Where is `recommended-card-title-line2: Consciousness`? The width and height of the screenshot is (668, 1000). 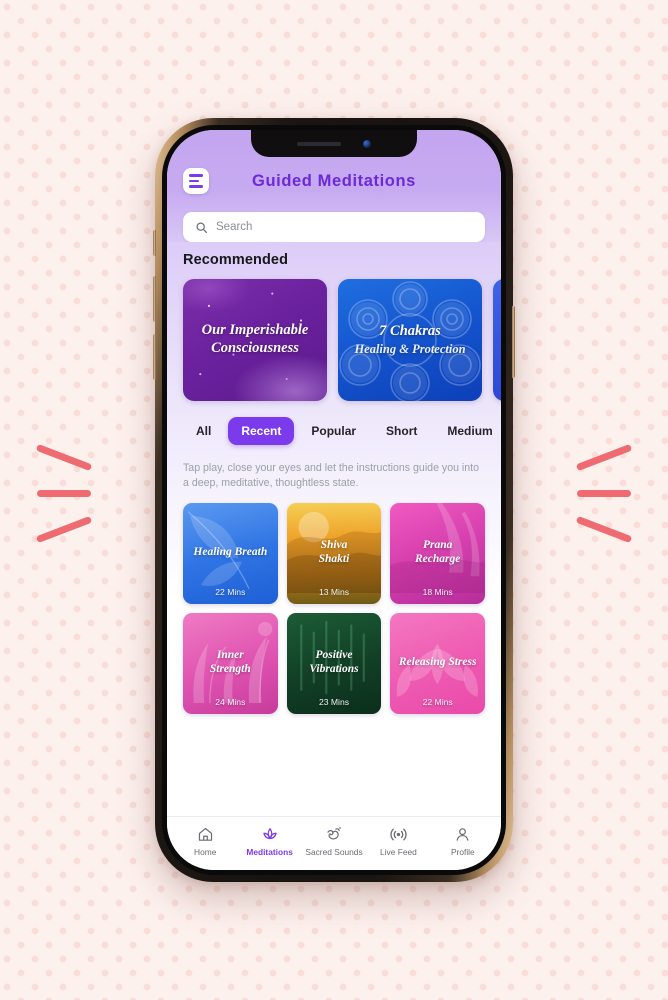 recommended-card-title-line2: Consciousness is located at coordinates (255, 348).